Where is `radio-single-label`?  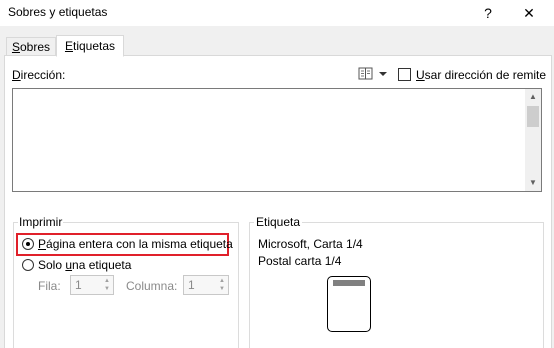
radio-single-label is located at coordinates (28, 265).